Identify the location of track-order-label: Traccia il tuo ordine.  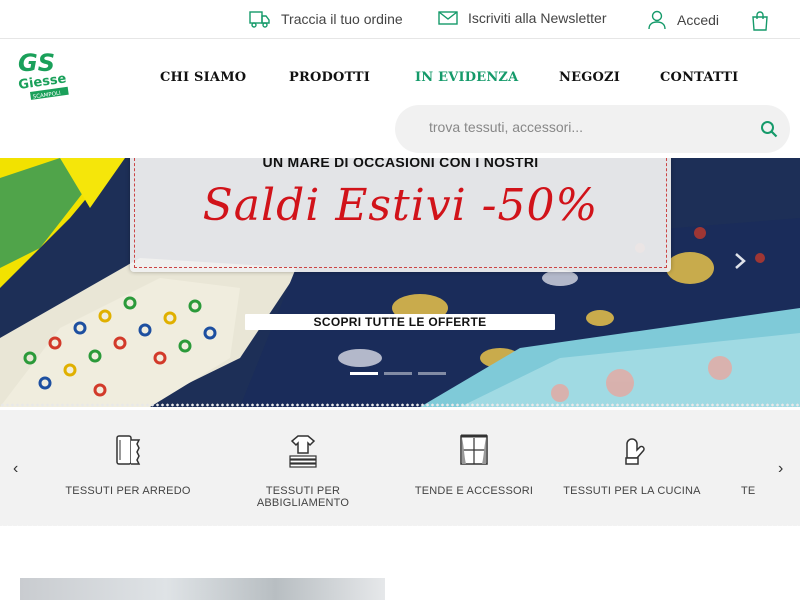
(342, 19).